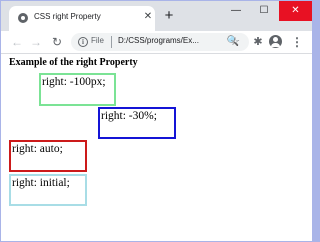 This screenshot has height=242, width=320. Describe the element at coordinates (148, 17) in the screenshot. I see `close-tab-icon: ✕` at that location.